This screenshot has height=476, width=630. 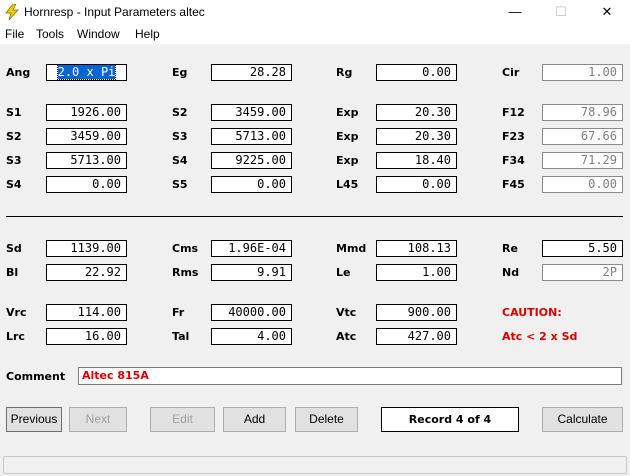 I want to click on bl-field: 22.92, so click(x=86, y=272).